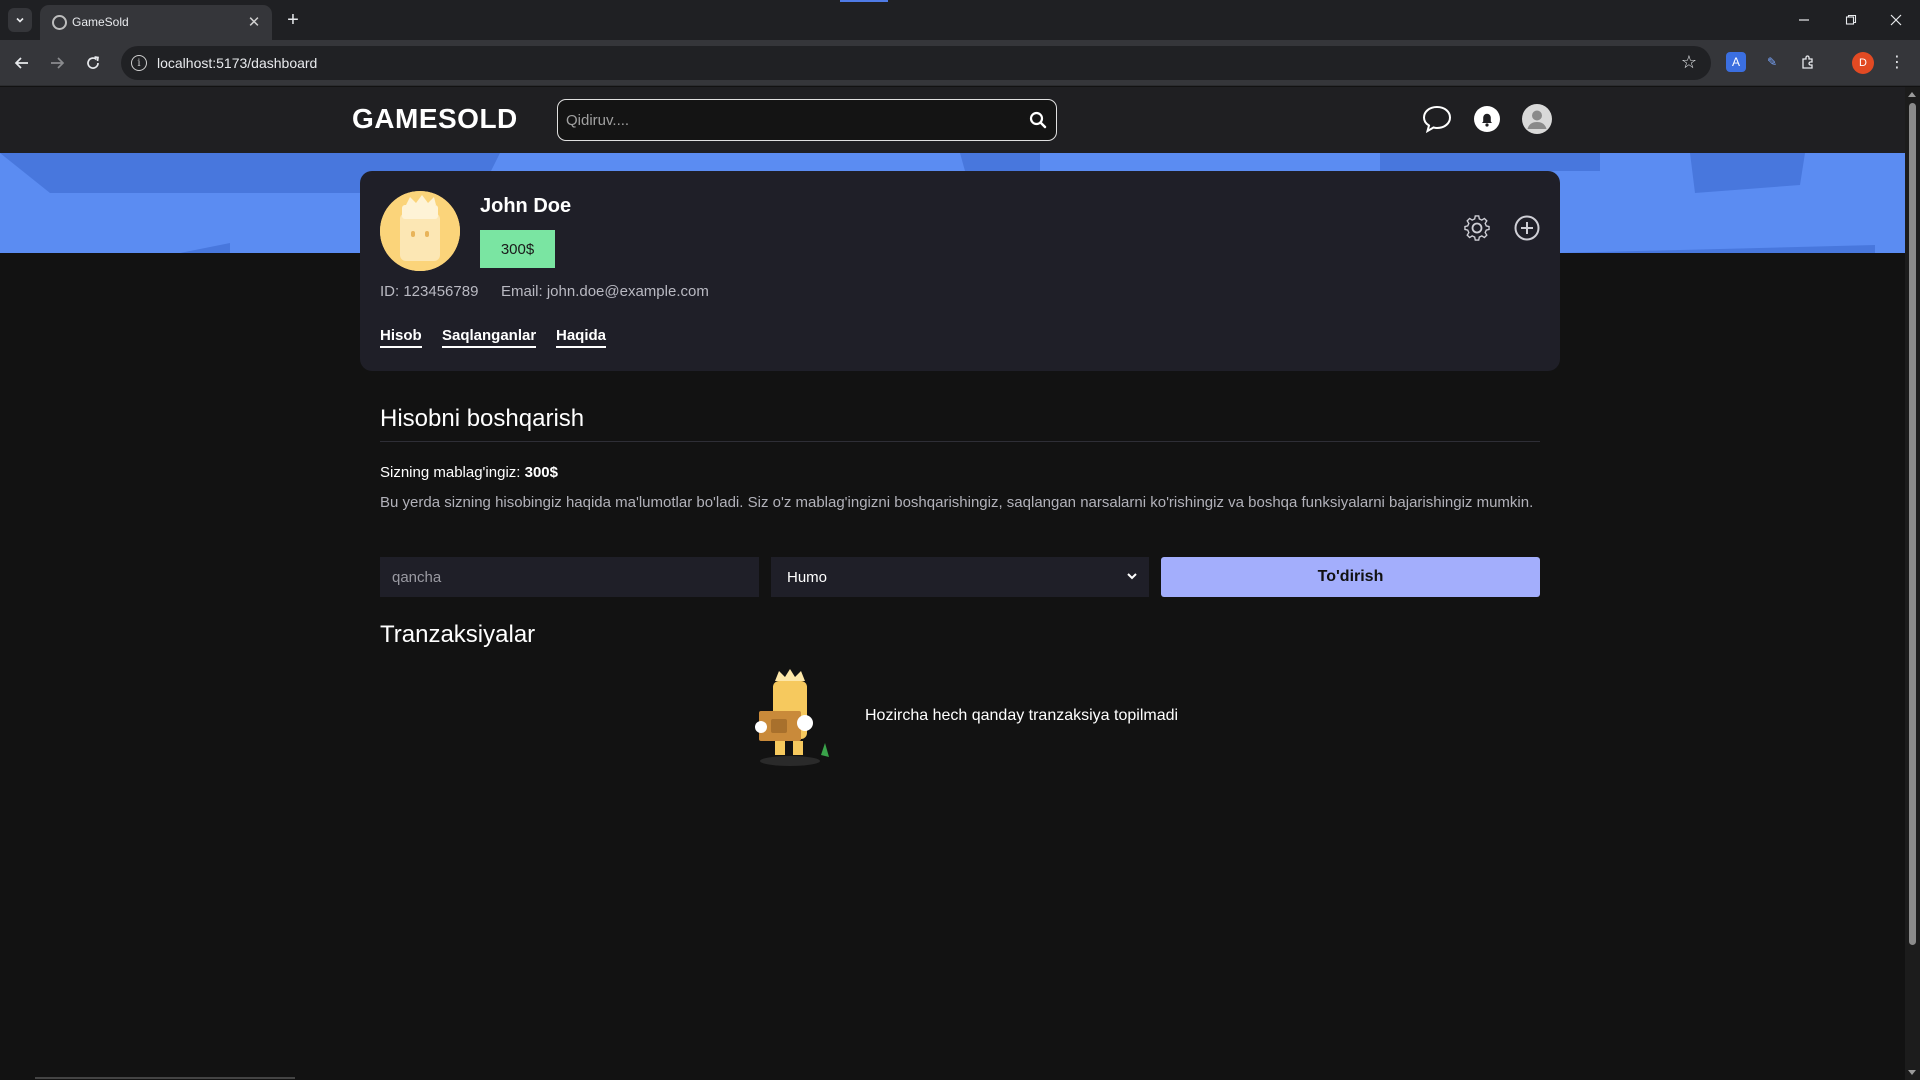  I want to click on tab-hisob: Hisob, so click(401, 337).